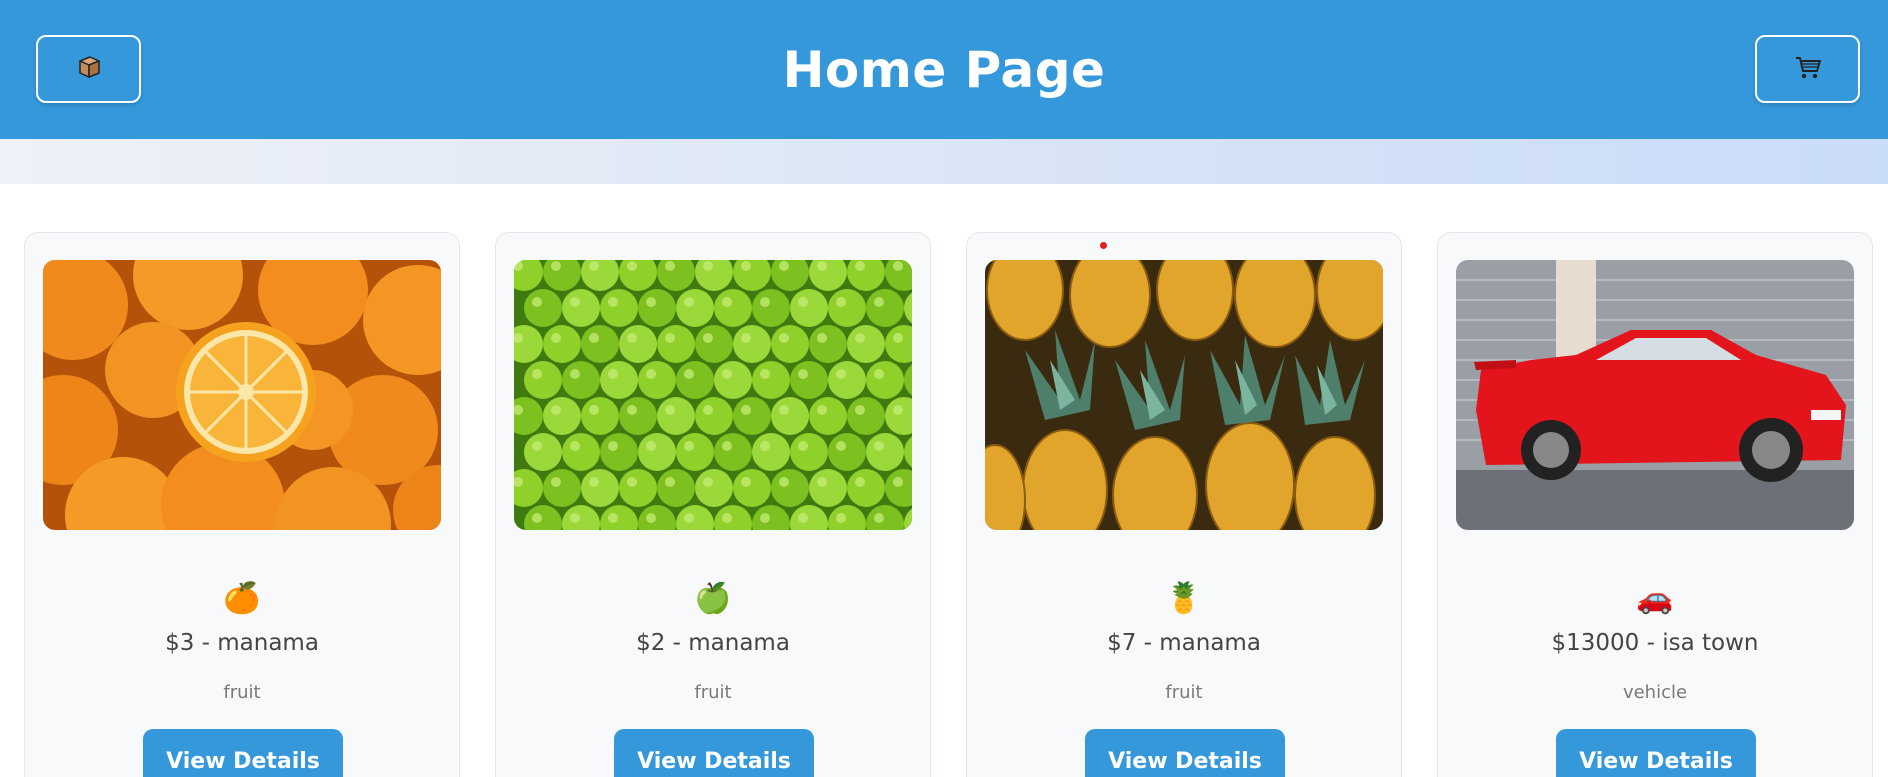  Describe the element at coordinates (1655, 692) in the screenshot. I see `product-category: vehicle` at that location.